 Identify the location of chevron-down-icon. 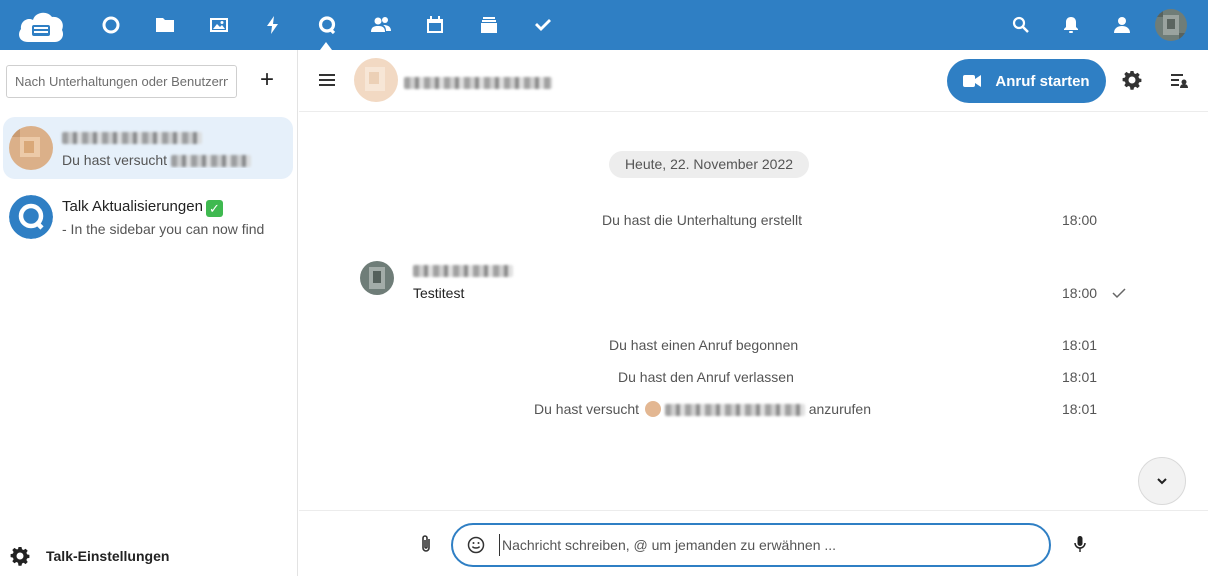
(1162, 481).